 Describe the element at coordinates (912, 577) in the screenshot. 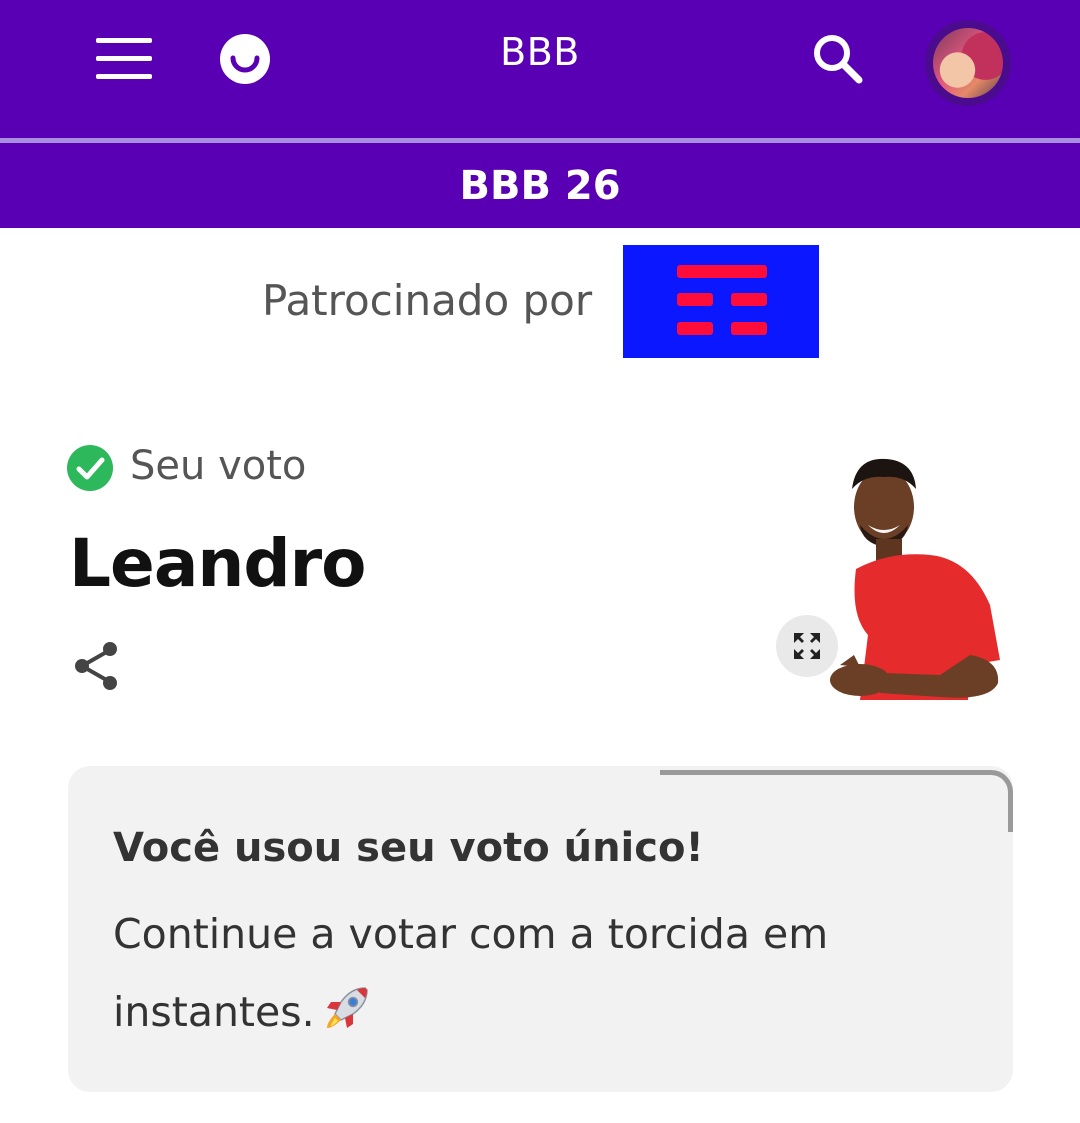

I see `candidate-photo` at that location.